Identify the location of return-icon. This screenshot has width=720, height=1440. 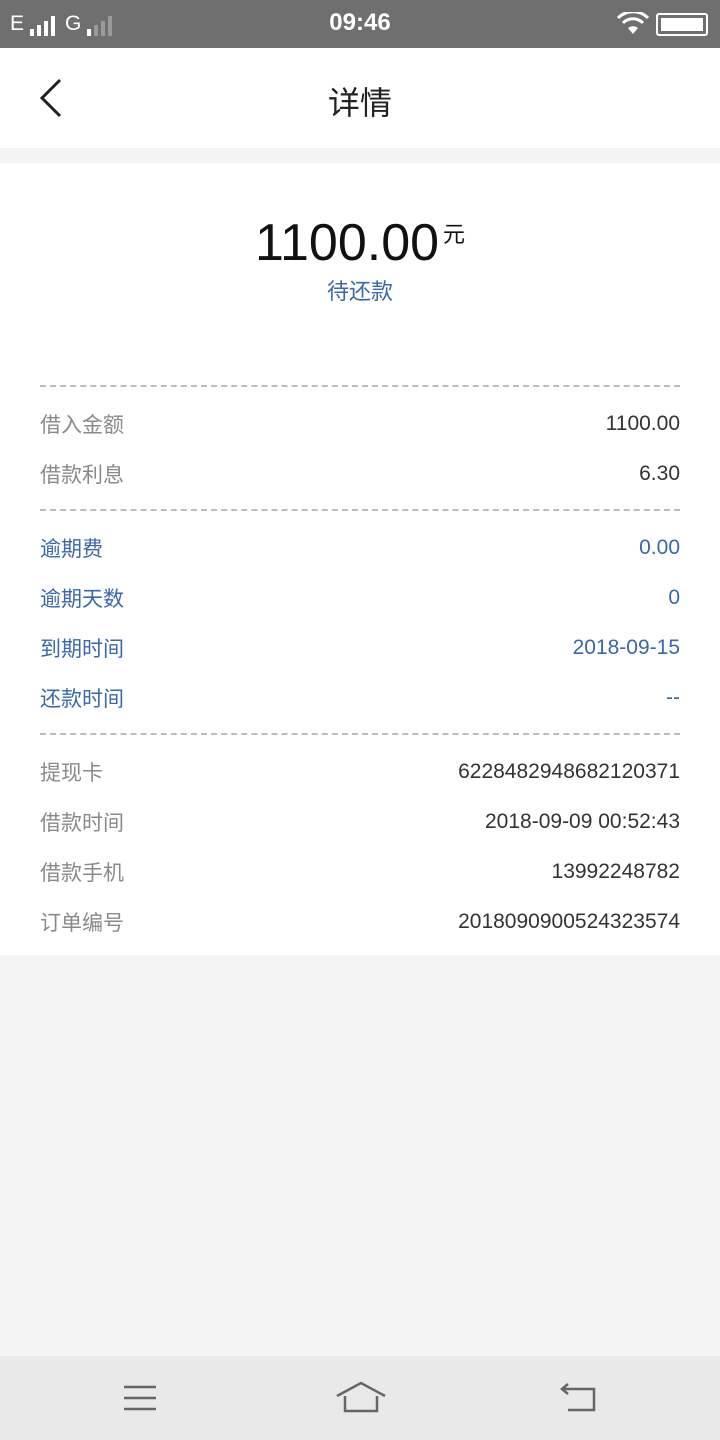
(579, 1397).